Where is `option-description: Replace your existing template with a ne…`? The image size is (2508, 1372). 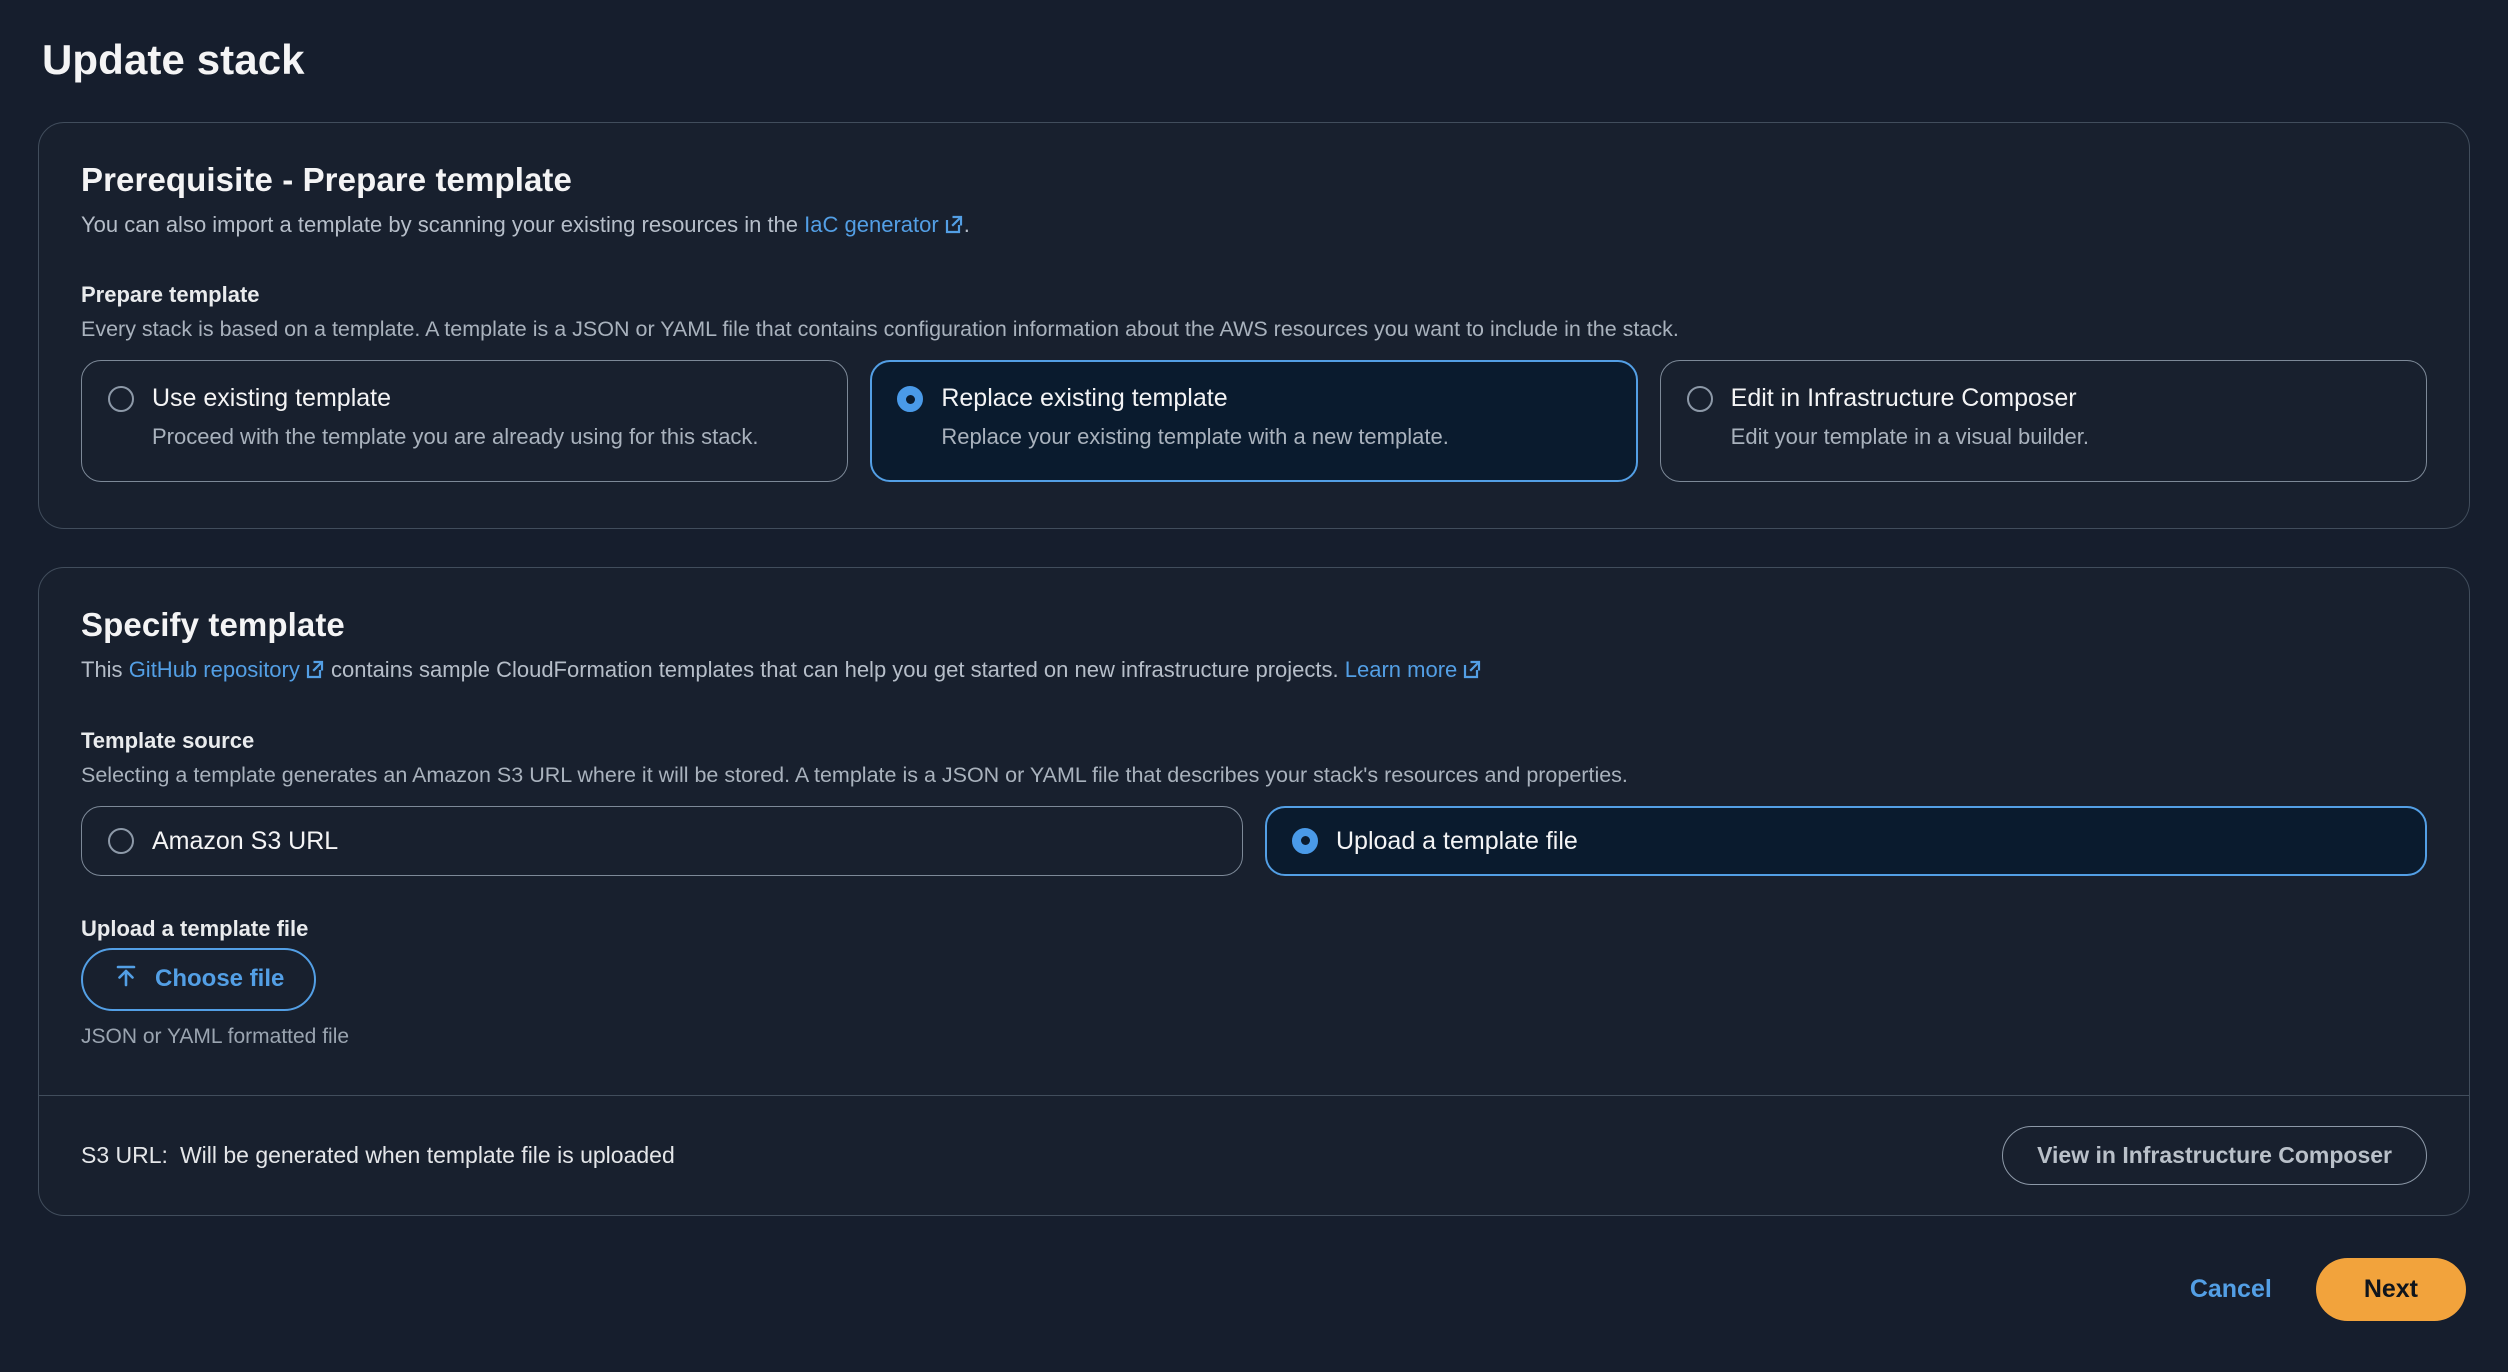 option-description: Replace your existing template with a ne… is located at coordinates (1195, 437).